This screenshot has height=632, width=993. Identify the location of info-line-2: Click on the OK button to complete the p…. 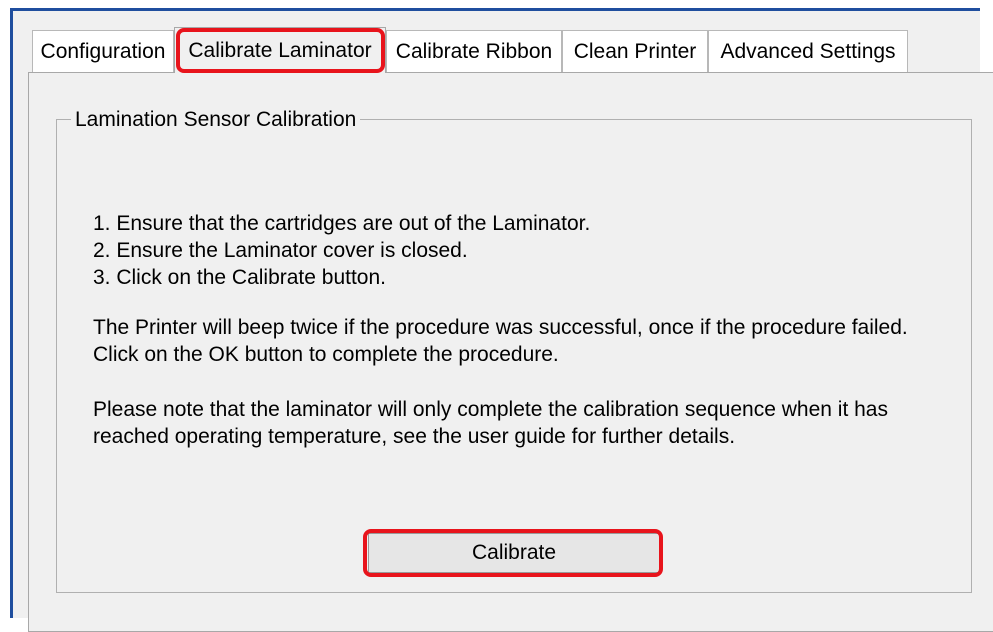
(326, 354).